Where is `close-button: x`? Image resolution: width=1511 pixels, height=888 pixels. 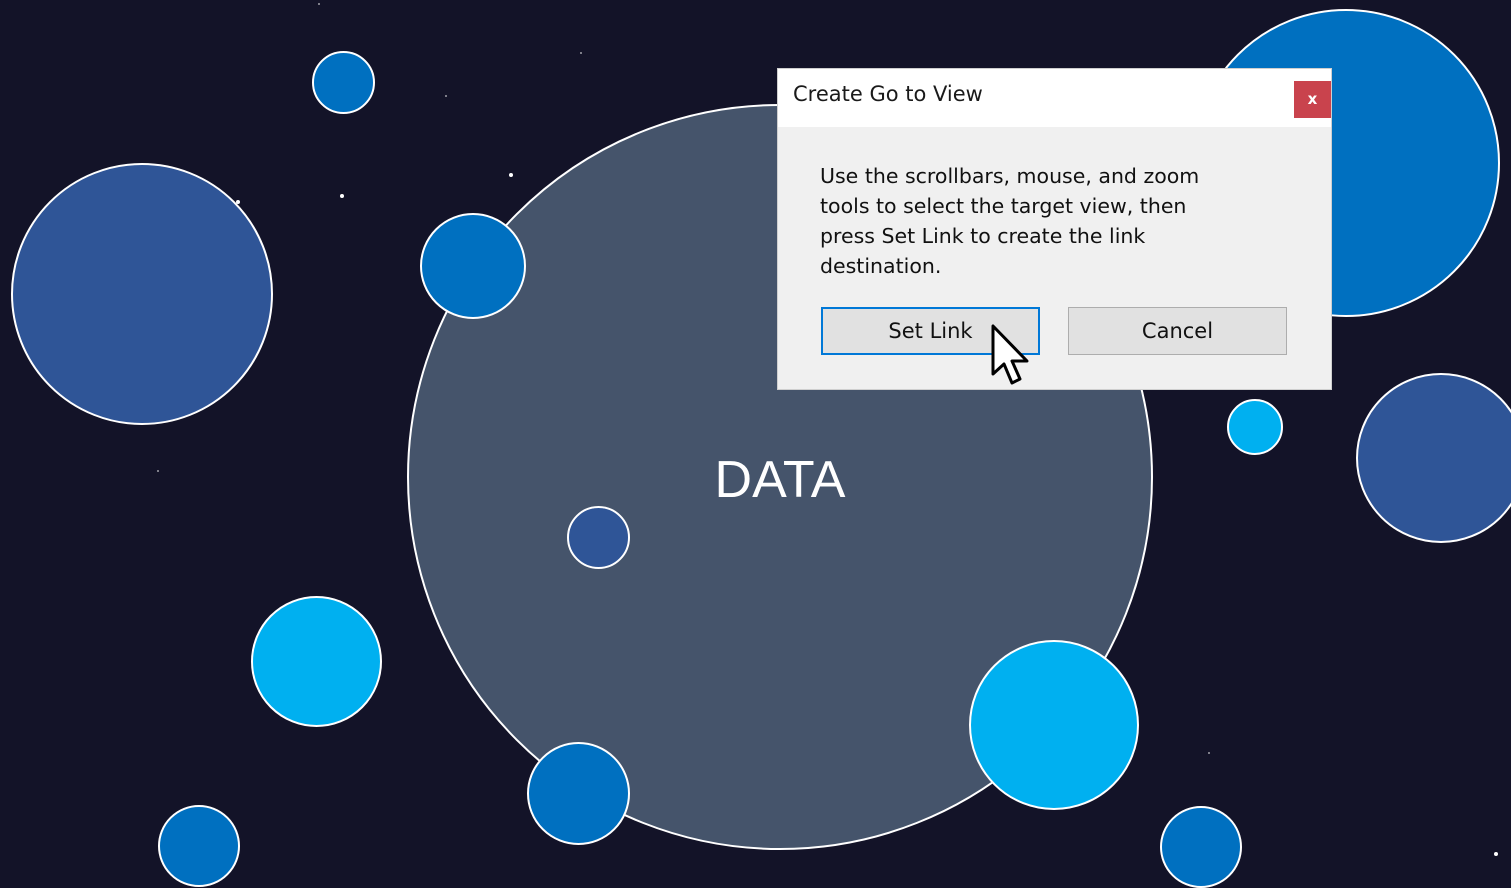
close-button: x is located at coordinates (1312, 99).